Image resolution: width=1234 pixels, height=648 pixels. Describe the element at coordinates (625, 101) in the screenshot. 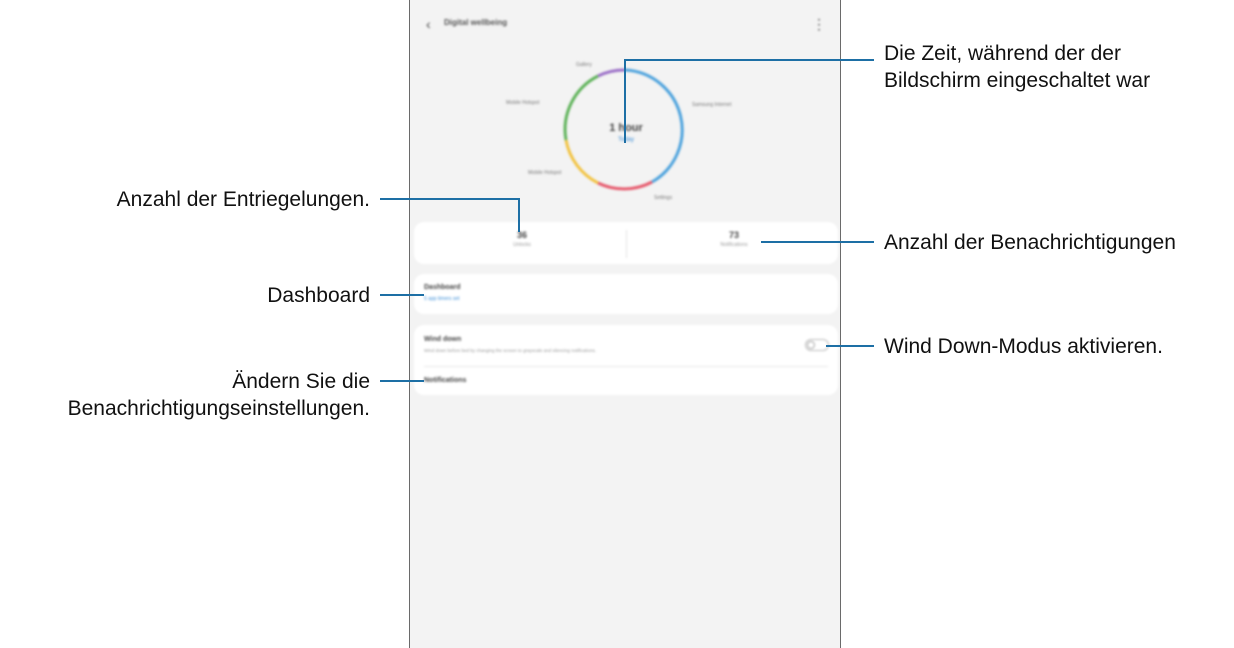

I see `screen-time-pointer-vertical` at that location.